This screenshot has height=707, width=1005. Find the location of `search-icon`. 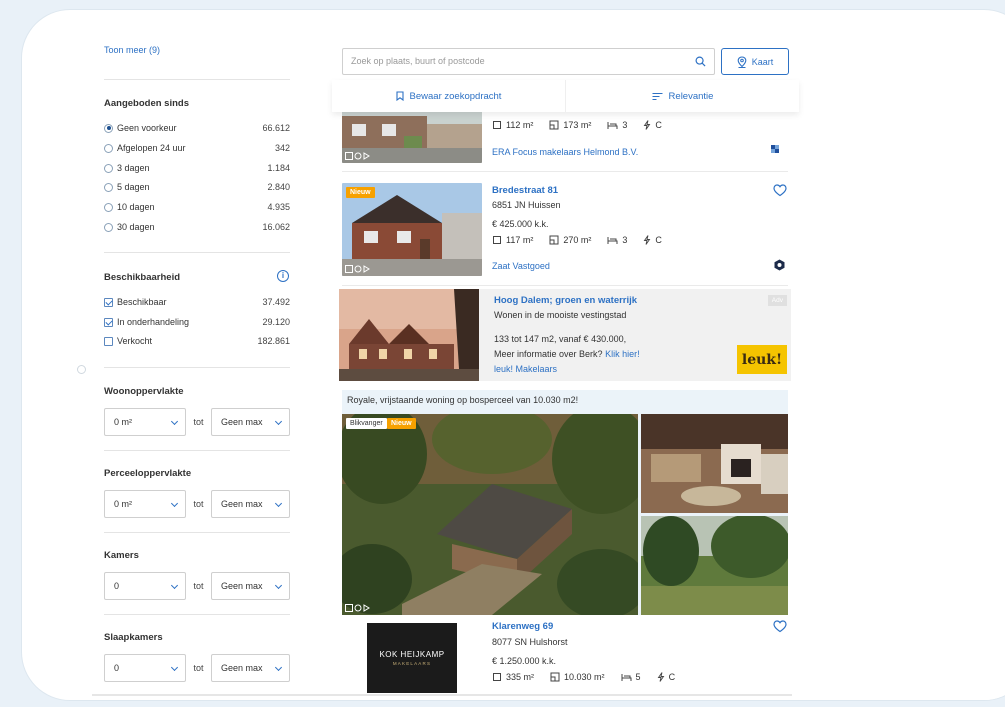

search-icon is located at coordinates (700, 61).